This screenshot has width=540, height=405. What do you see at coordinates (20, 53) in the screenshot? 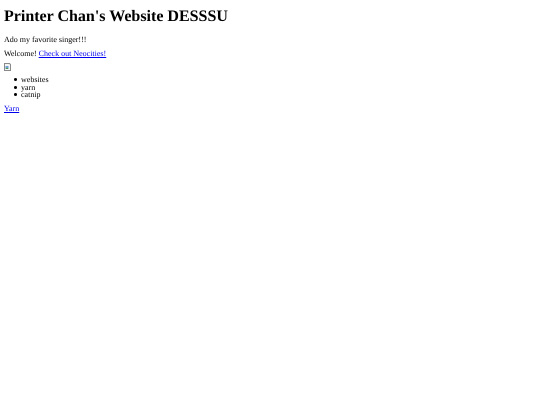
I see `welcome-text: Welcome!` at bounding box center [20, 53].